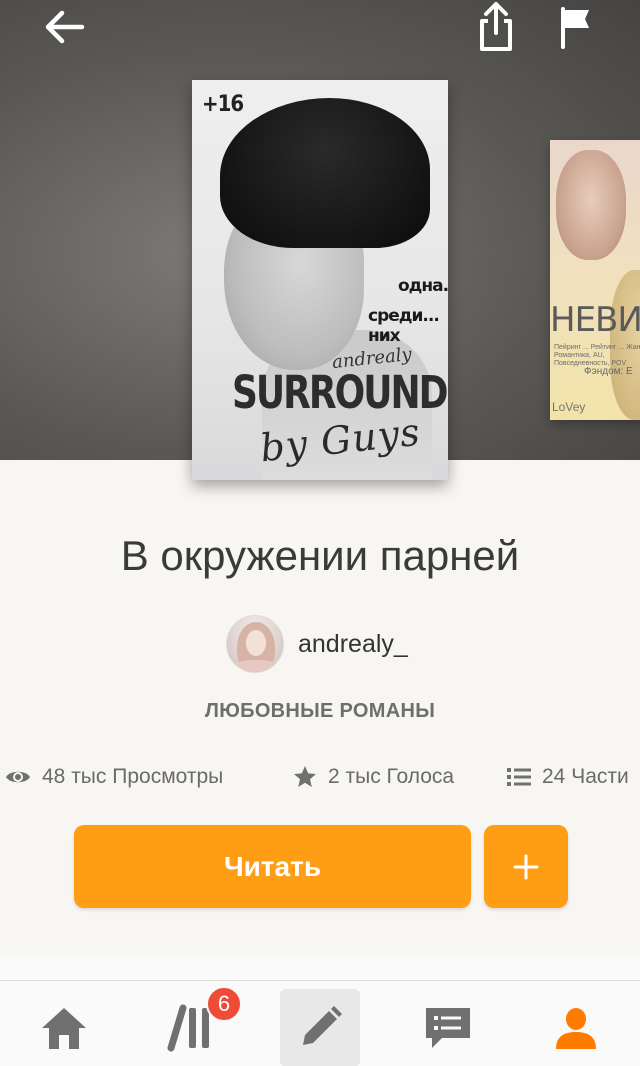 The image size is (640, 1066). What do you see at coordinates (305, 776) in the screenshot?
I see `star-icon` at bounding box center [305, 776].